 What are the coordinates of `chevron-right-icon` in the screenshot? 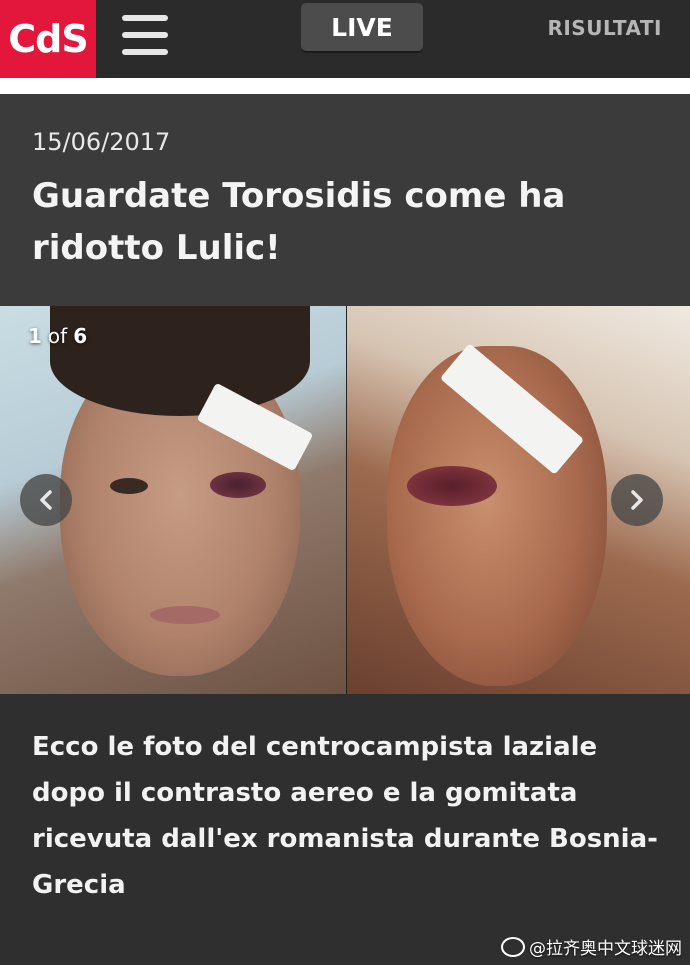 It's located at (637, 500).